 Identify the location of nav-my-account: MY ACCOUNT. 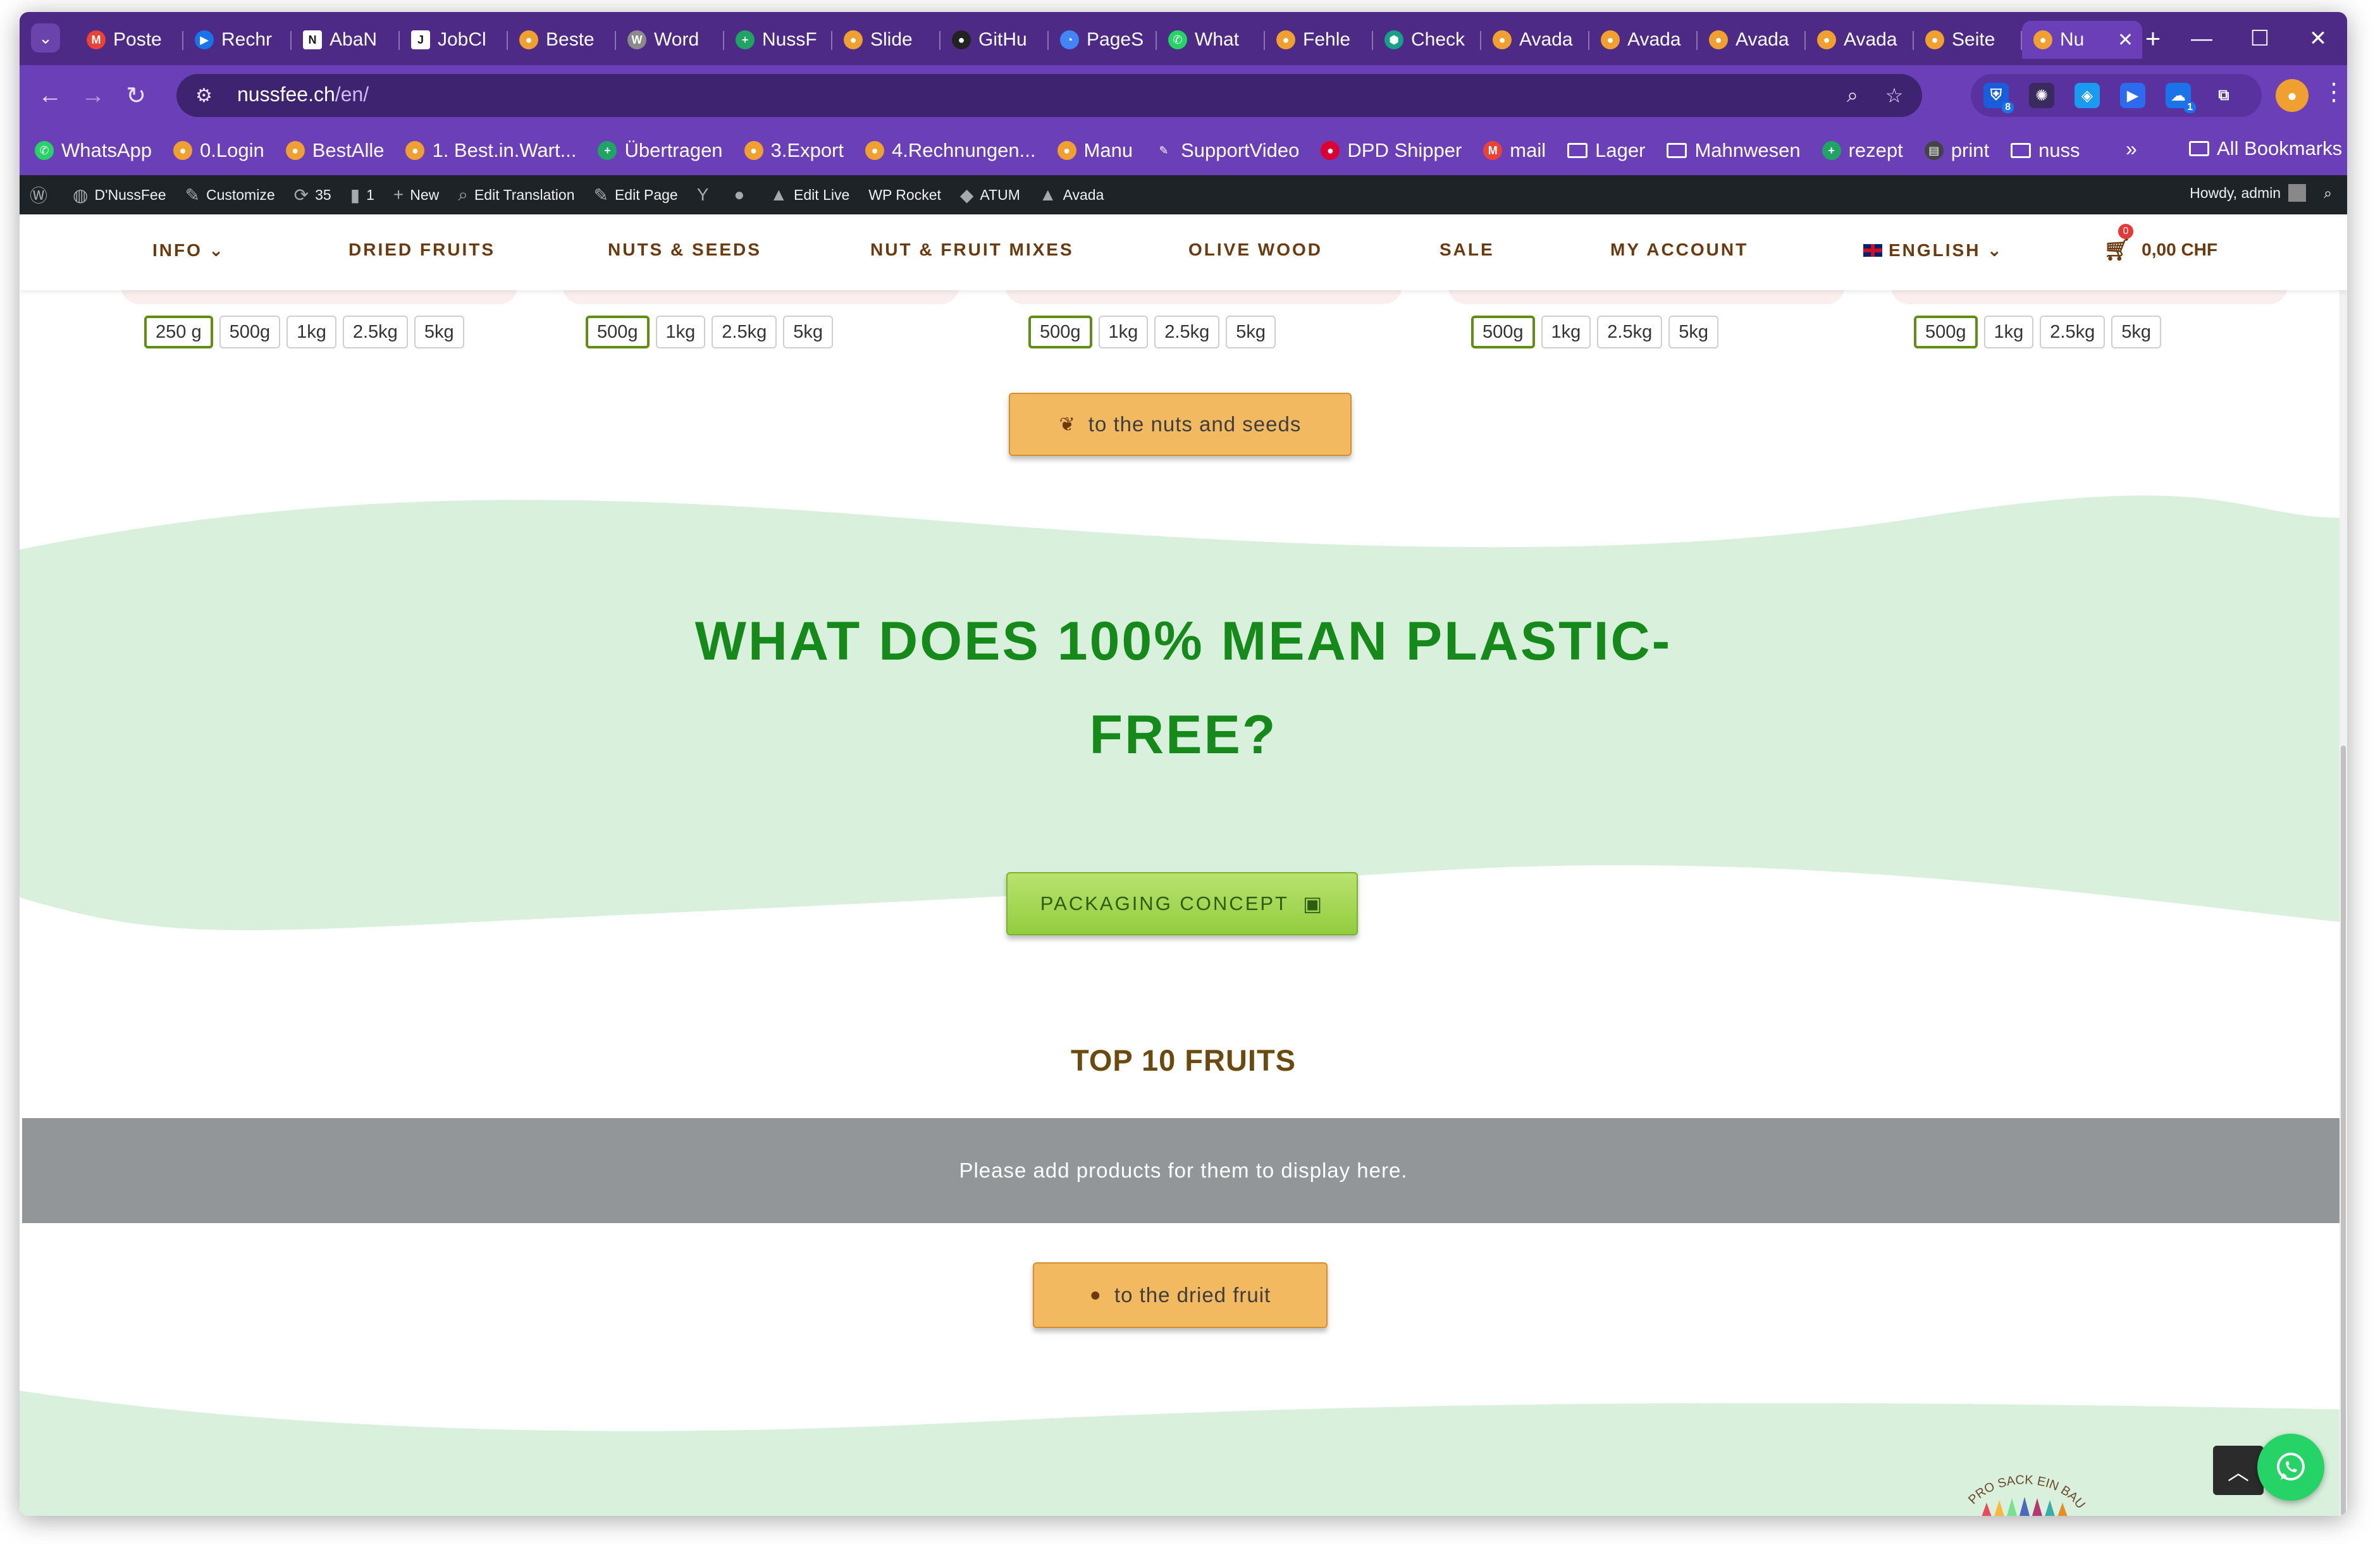
(1679, 250).